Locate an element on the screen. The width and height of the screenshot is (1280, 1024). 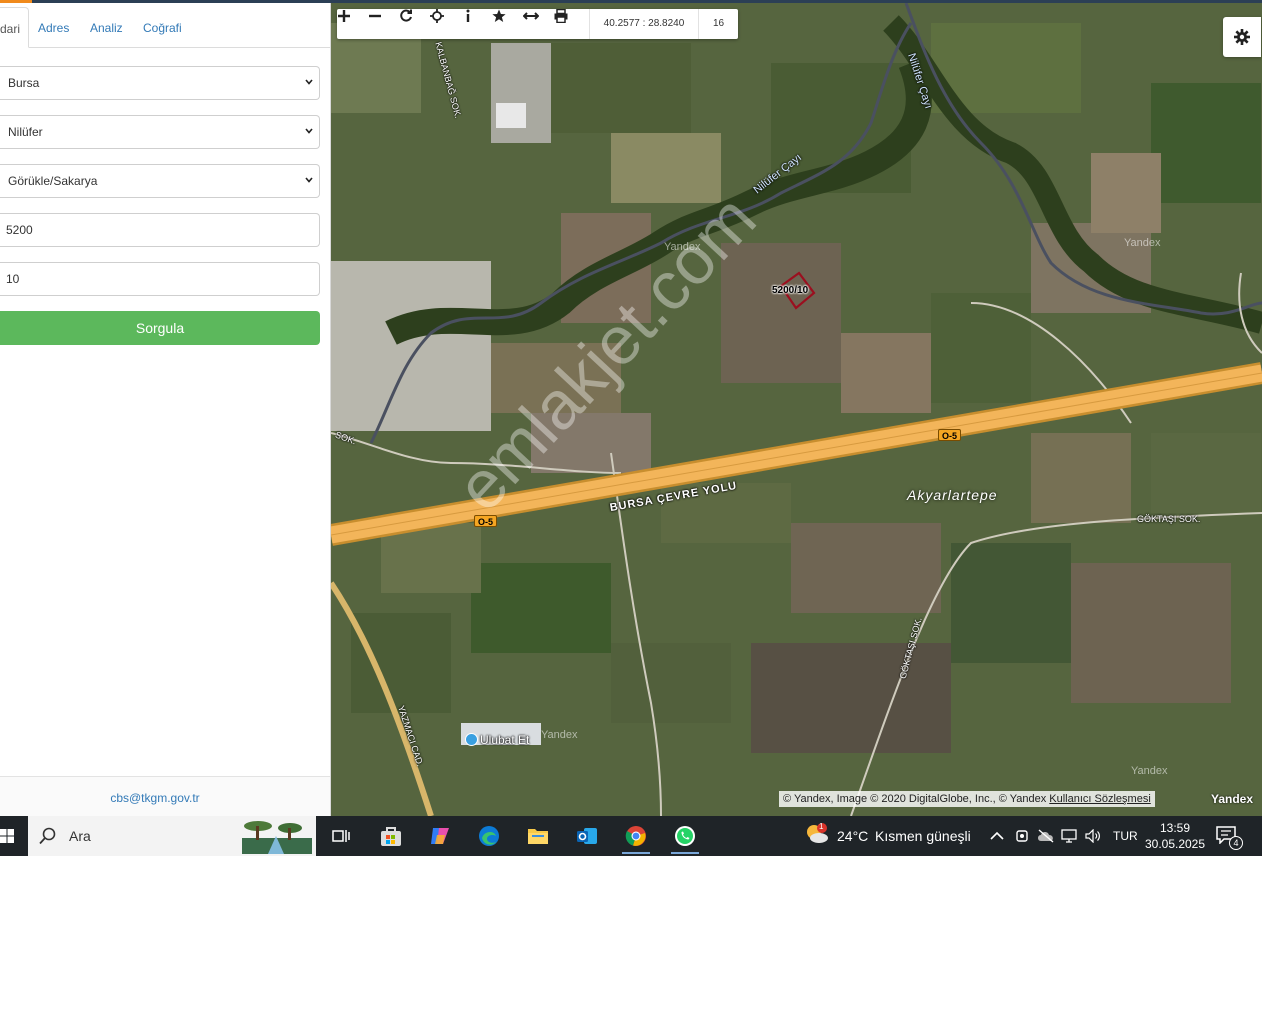
whatsapp-button is located at coordinates (685, 838).